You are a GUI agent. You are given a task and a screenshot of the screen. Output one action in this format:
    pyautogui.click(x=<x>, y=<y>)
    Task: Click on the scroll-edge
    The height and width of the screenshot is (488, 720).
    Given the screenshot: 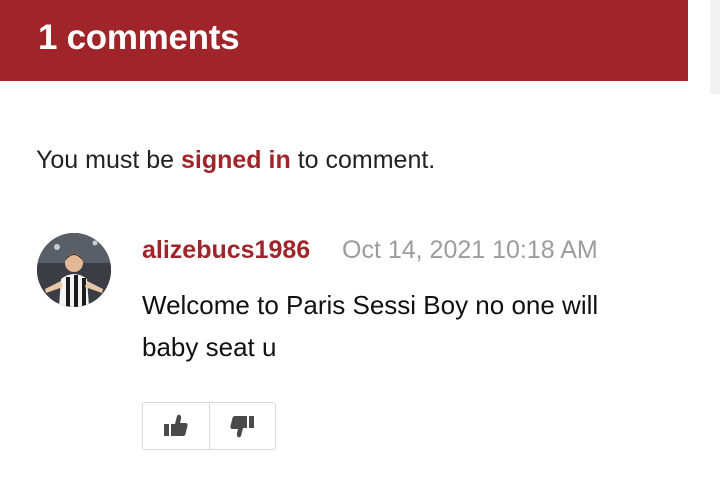 What is the action you would take?
    pyautogui.click(x=715, y=47)
    